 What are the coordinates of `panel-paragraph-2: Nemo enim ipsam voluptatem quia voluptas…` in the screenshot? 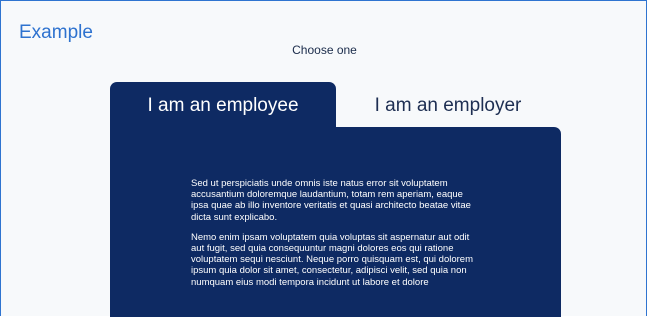 It's located at (332, 259).